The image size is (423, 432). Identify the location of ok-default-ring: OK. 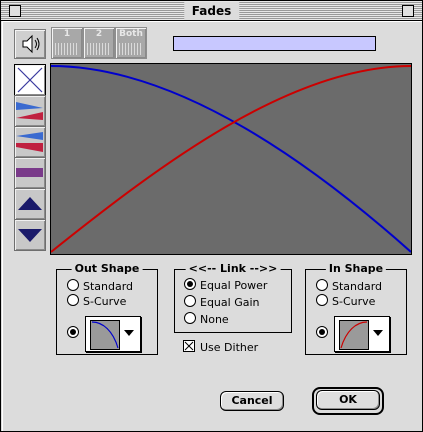
(348, 401).